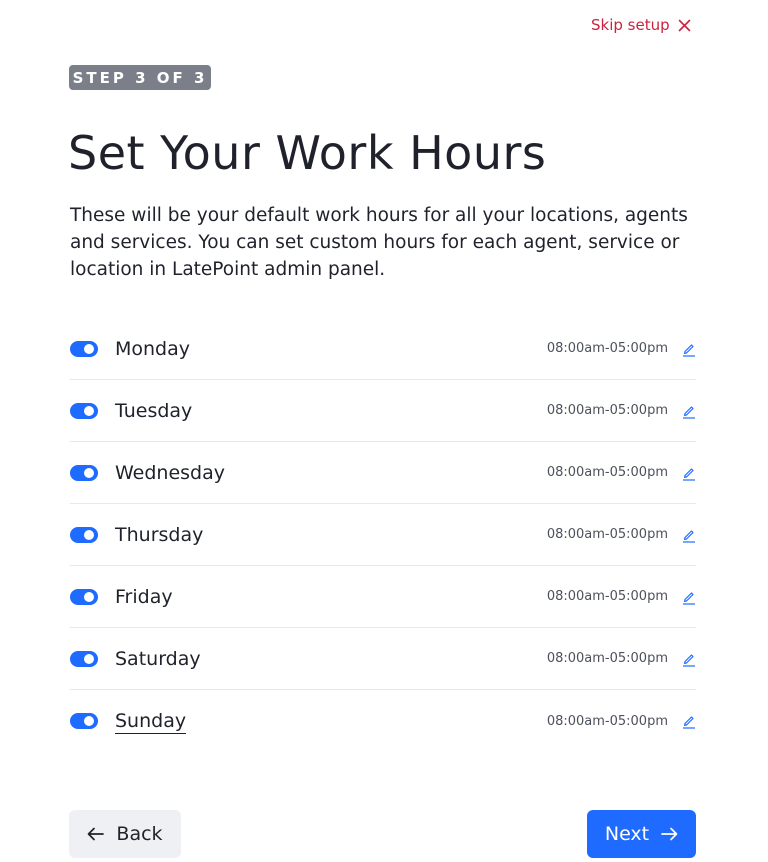 The width and height of the screenshot is (768, 862). I want to click on arrow-right-icon, so click(669, 834).